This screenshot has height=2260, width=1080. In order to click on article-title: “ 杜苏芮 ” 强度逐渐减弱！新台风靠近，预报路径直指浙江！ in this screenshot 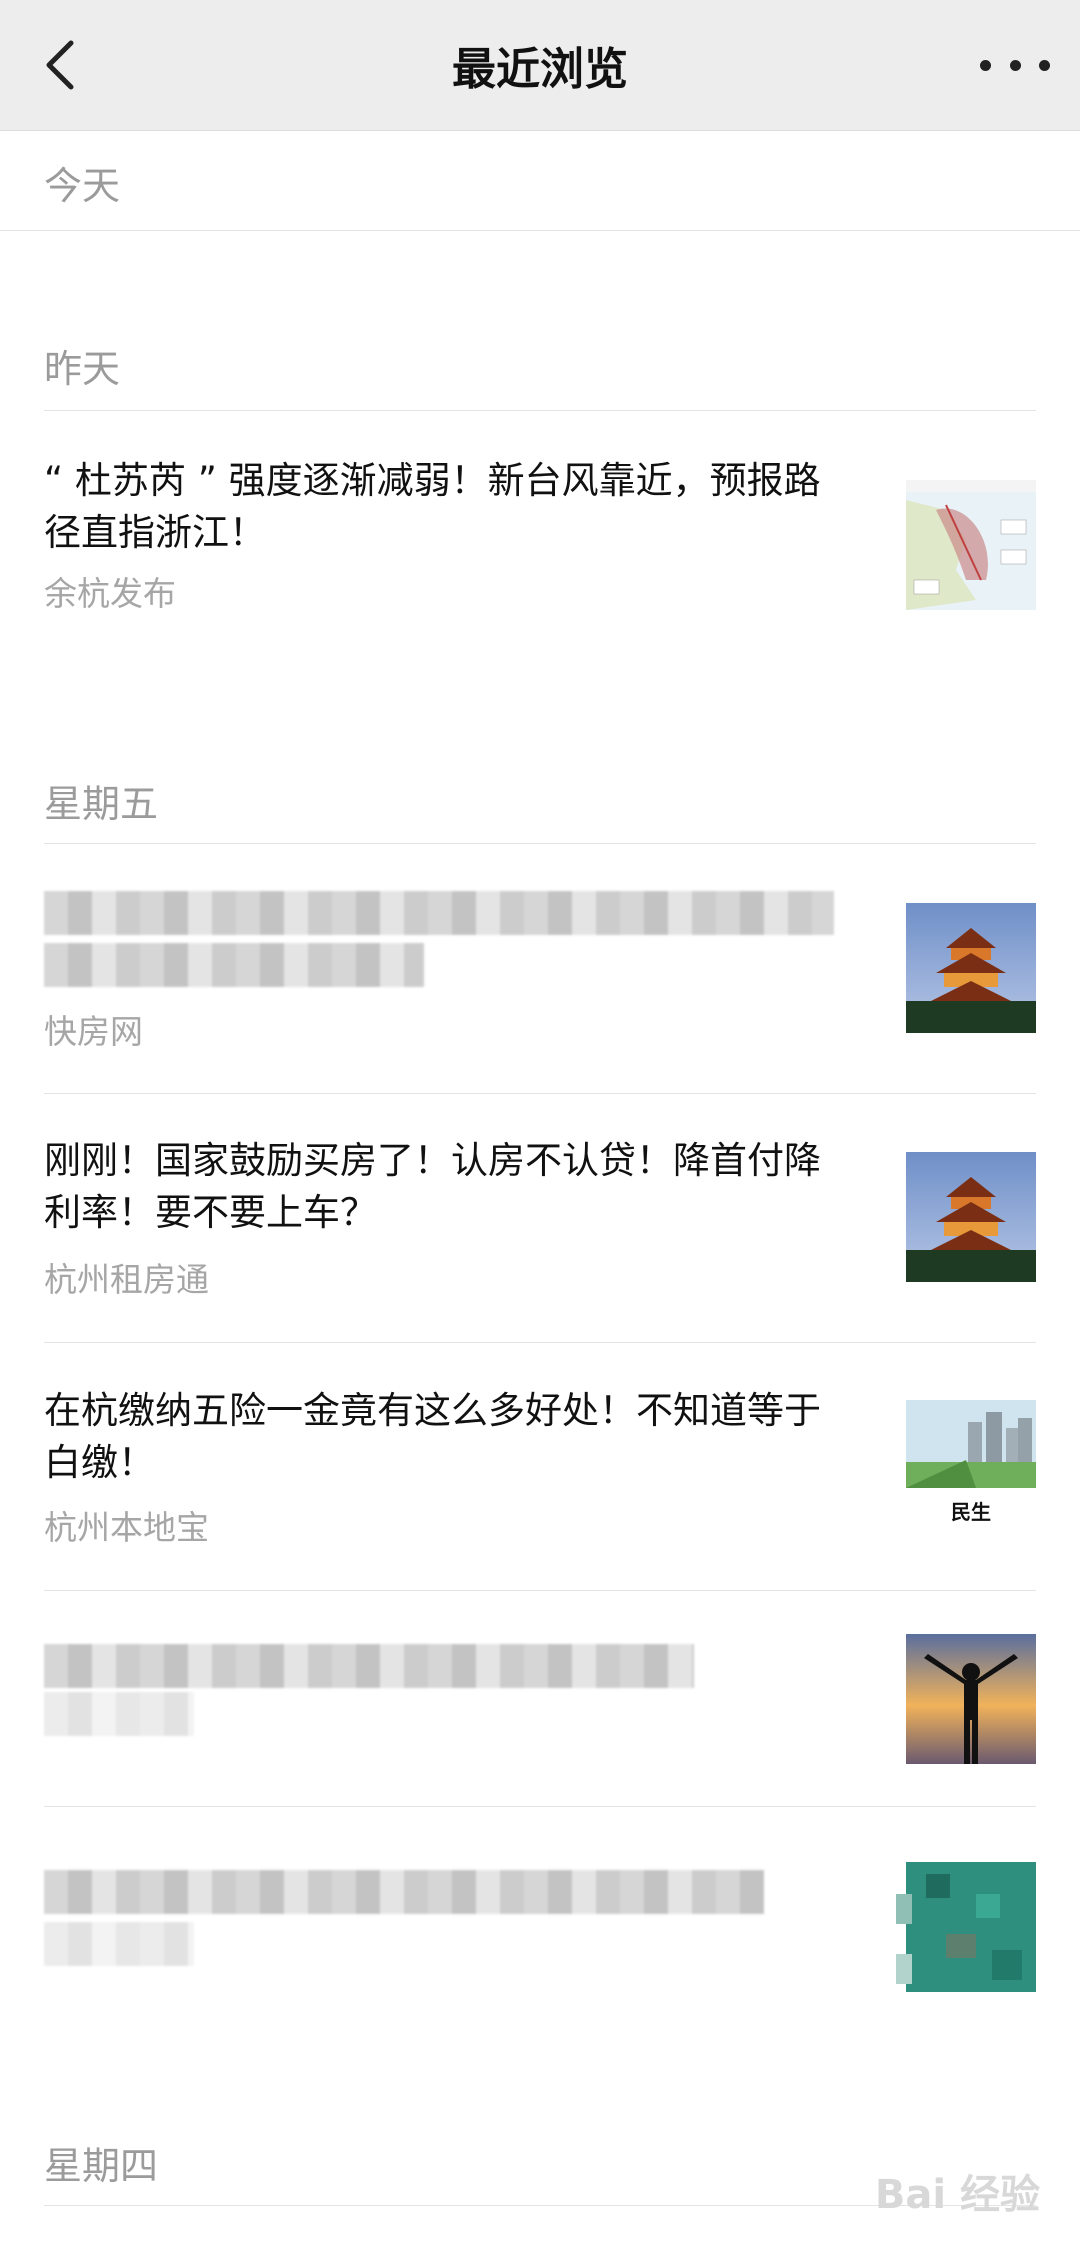, I will do `click(432, 506)`.